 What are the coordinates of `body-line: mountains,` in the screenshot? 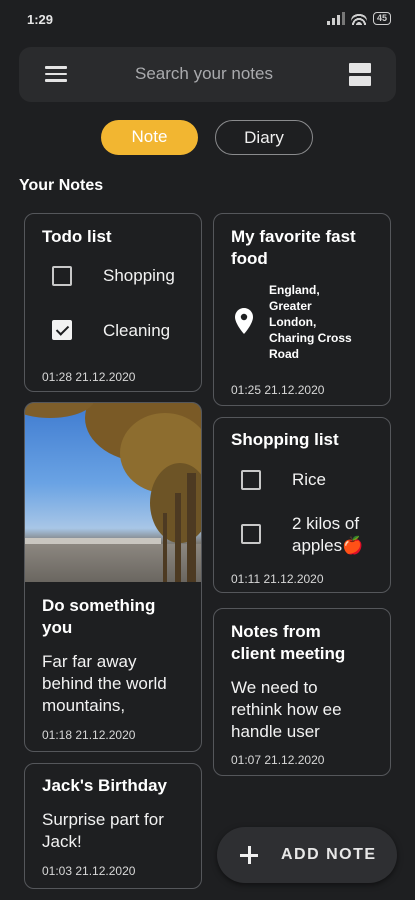 It's located at (84, 705).